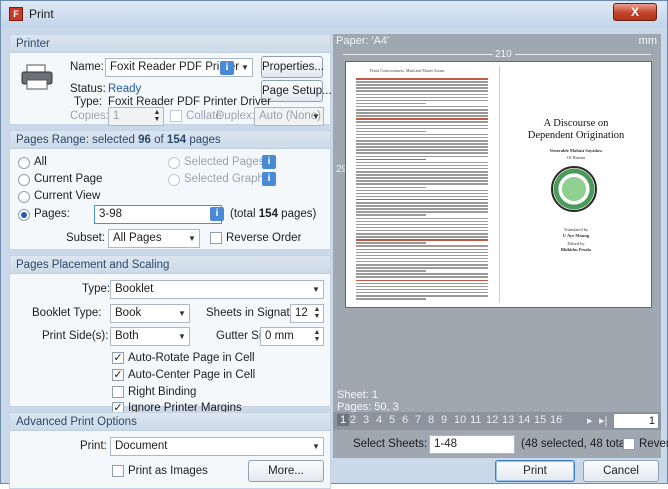 The width and height of the screenshot is (668, 489). What do you see at coordinates (85, 238) in the screenshot?
I see `subset-label: Subset:` at bounding box center [85, 238].